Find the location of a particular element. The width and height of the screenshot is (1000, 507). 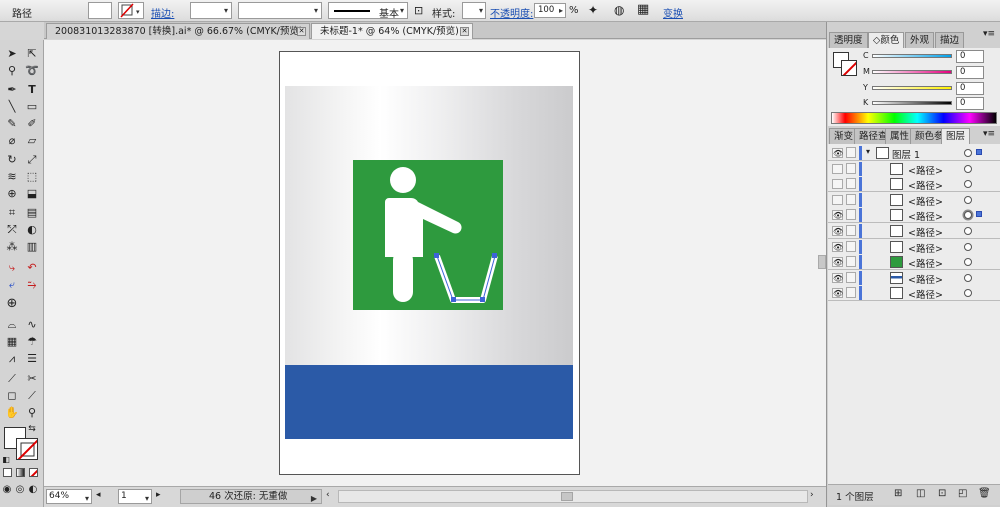

horizontal-scroll-thumb is located at coordinates (567, 496).